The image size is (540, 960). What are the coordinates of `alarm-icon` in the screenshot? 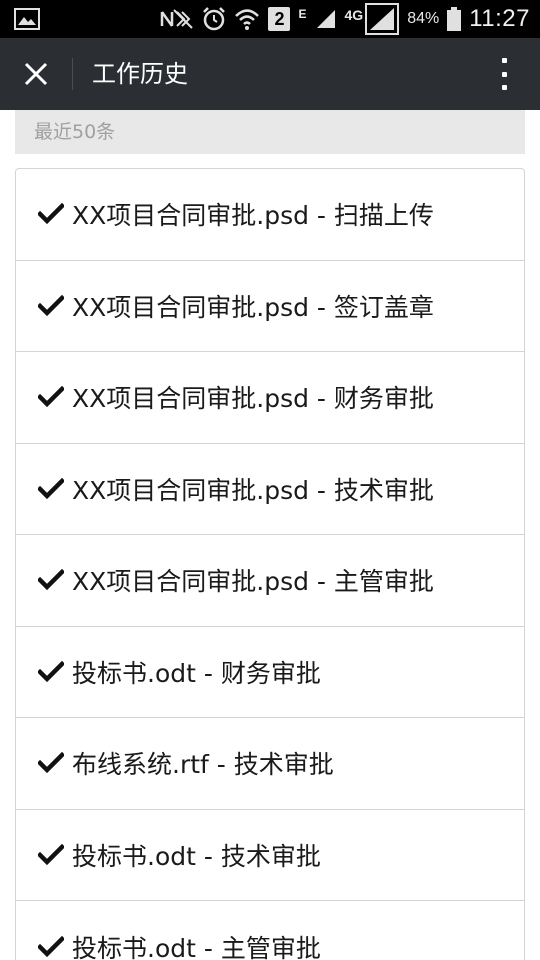 It's located at (214, 19).